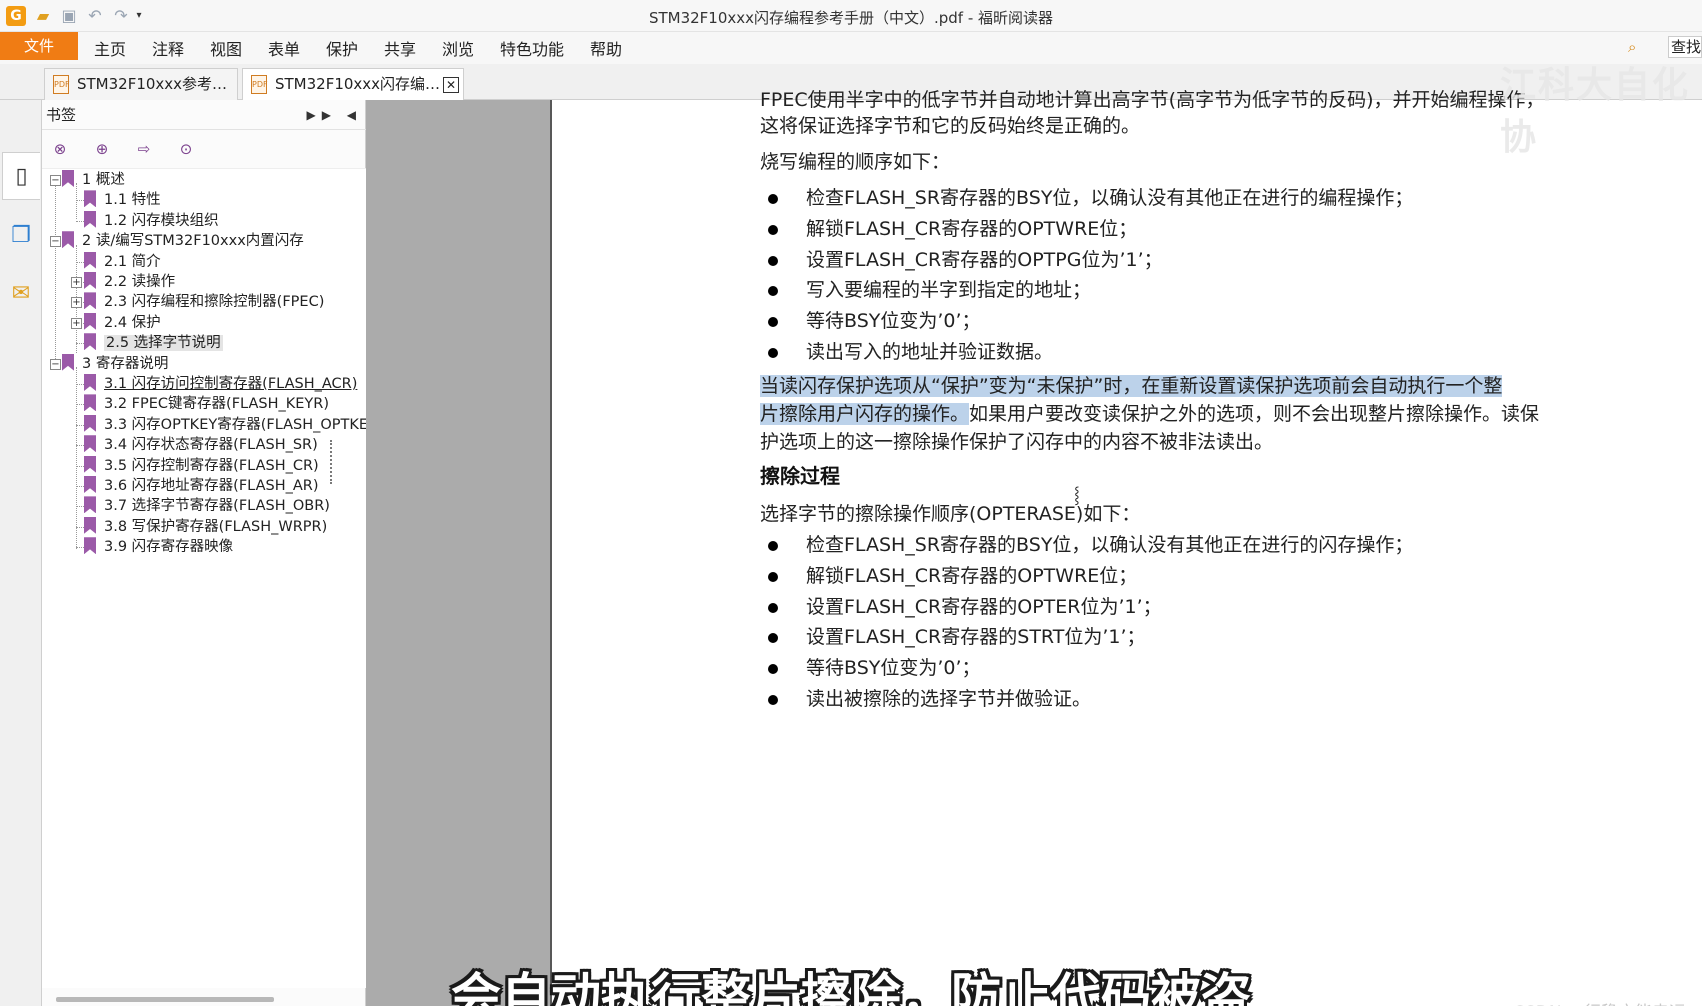  I want to click on bookmark-expand-icon: ⊙, so click(186, 150).